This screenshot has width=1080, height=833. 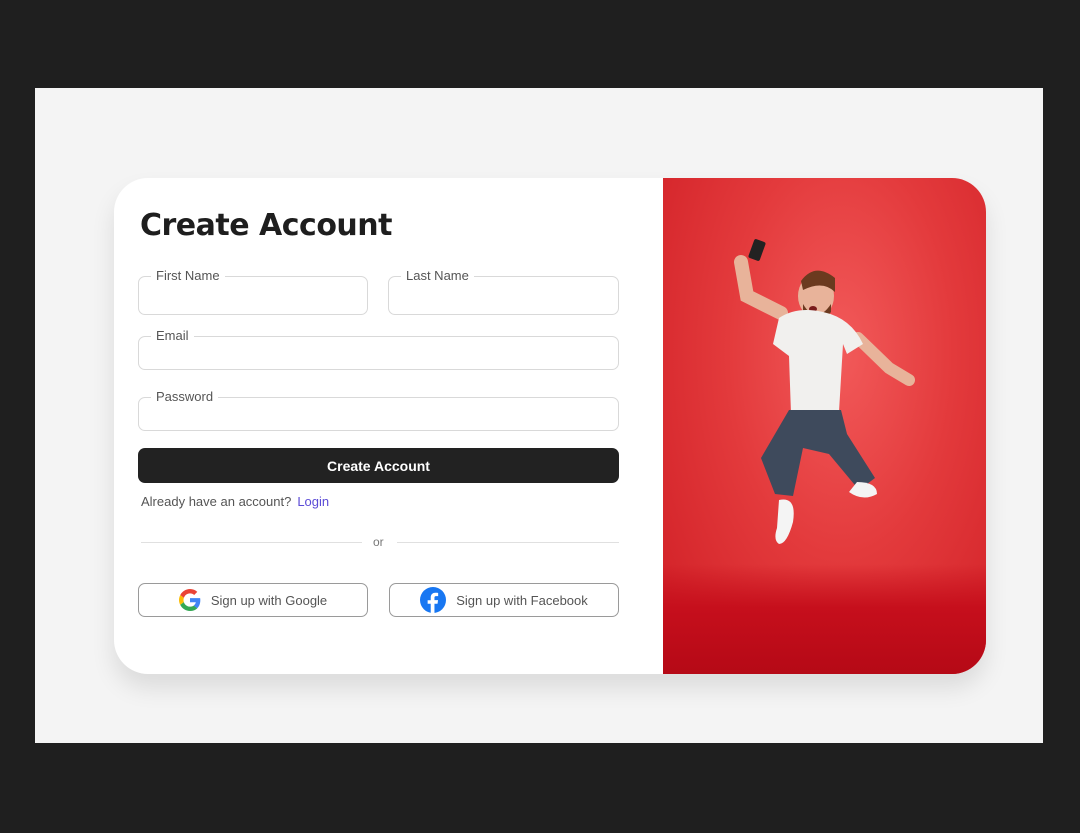 I want to click on last-name-field: Last Name, so click(x=503, y=291).